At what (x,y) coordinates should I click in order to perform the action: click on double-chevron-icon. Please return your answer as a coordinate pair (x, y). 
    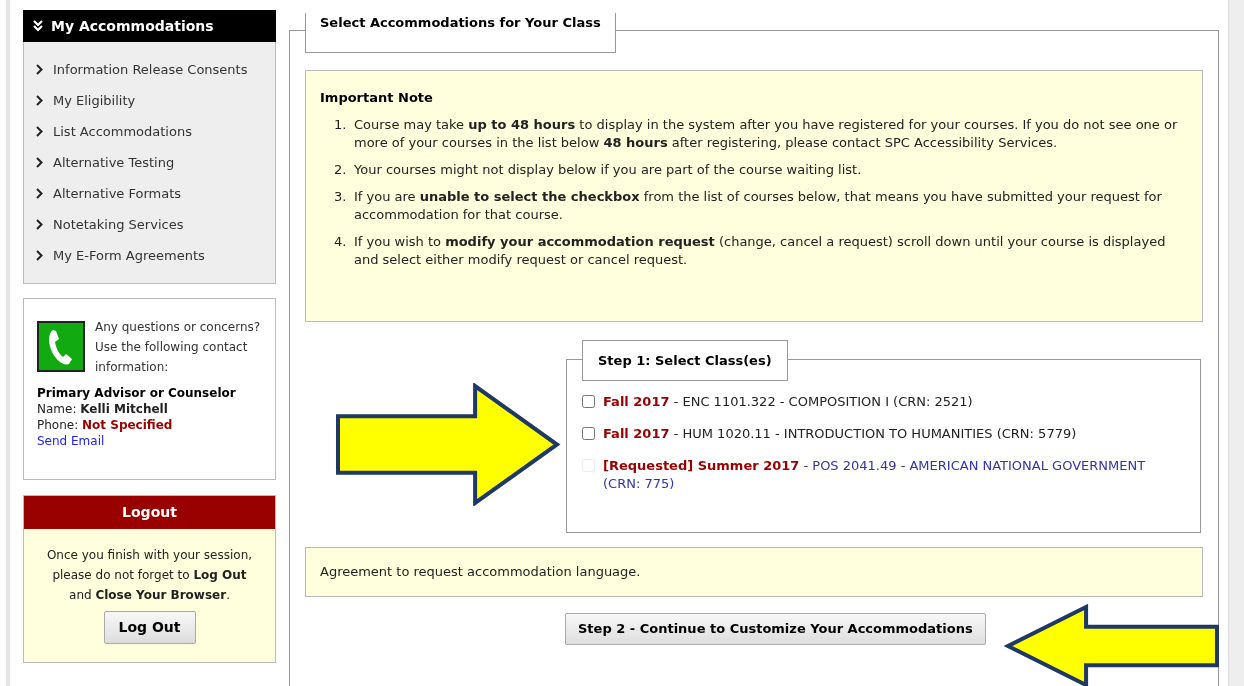
    Looking at the image, I should click on (38, 26).